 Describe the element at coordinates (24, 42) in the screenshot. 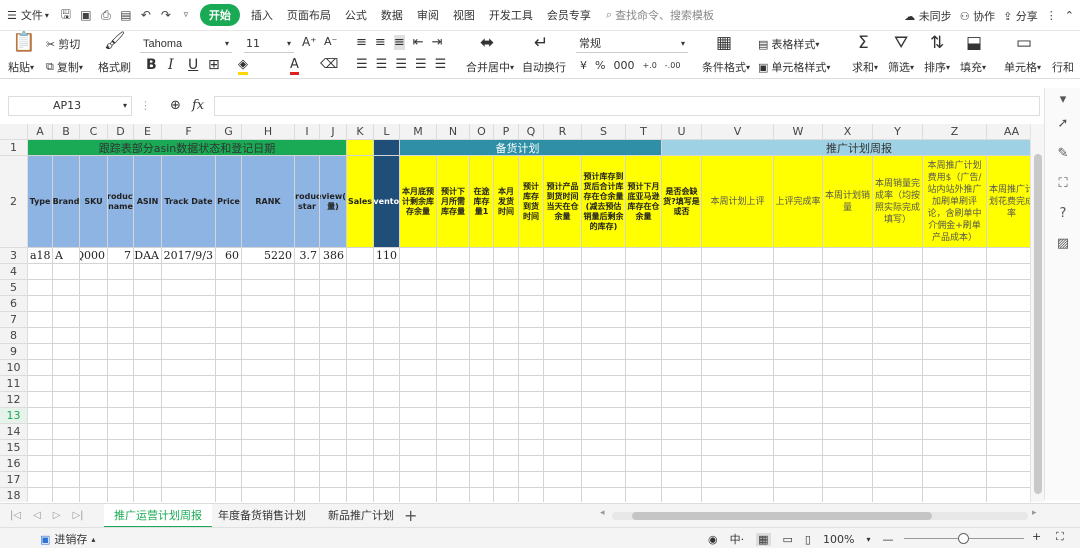

I see `paste-button: 📋` at that location.